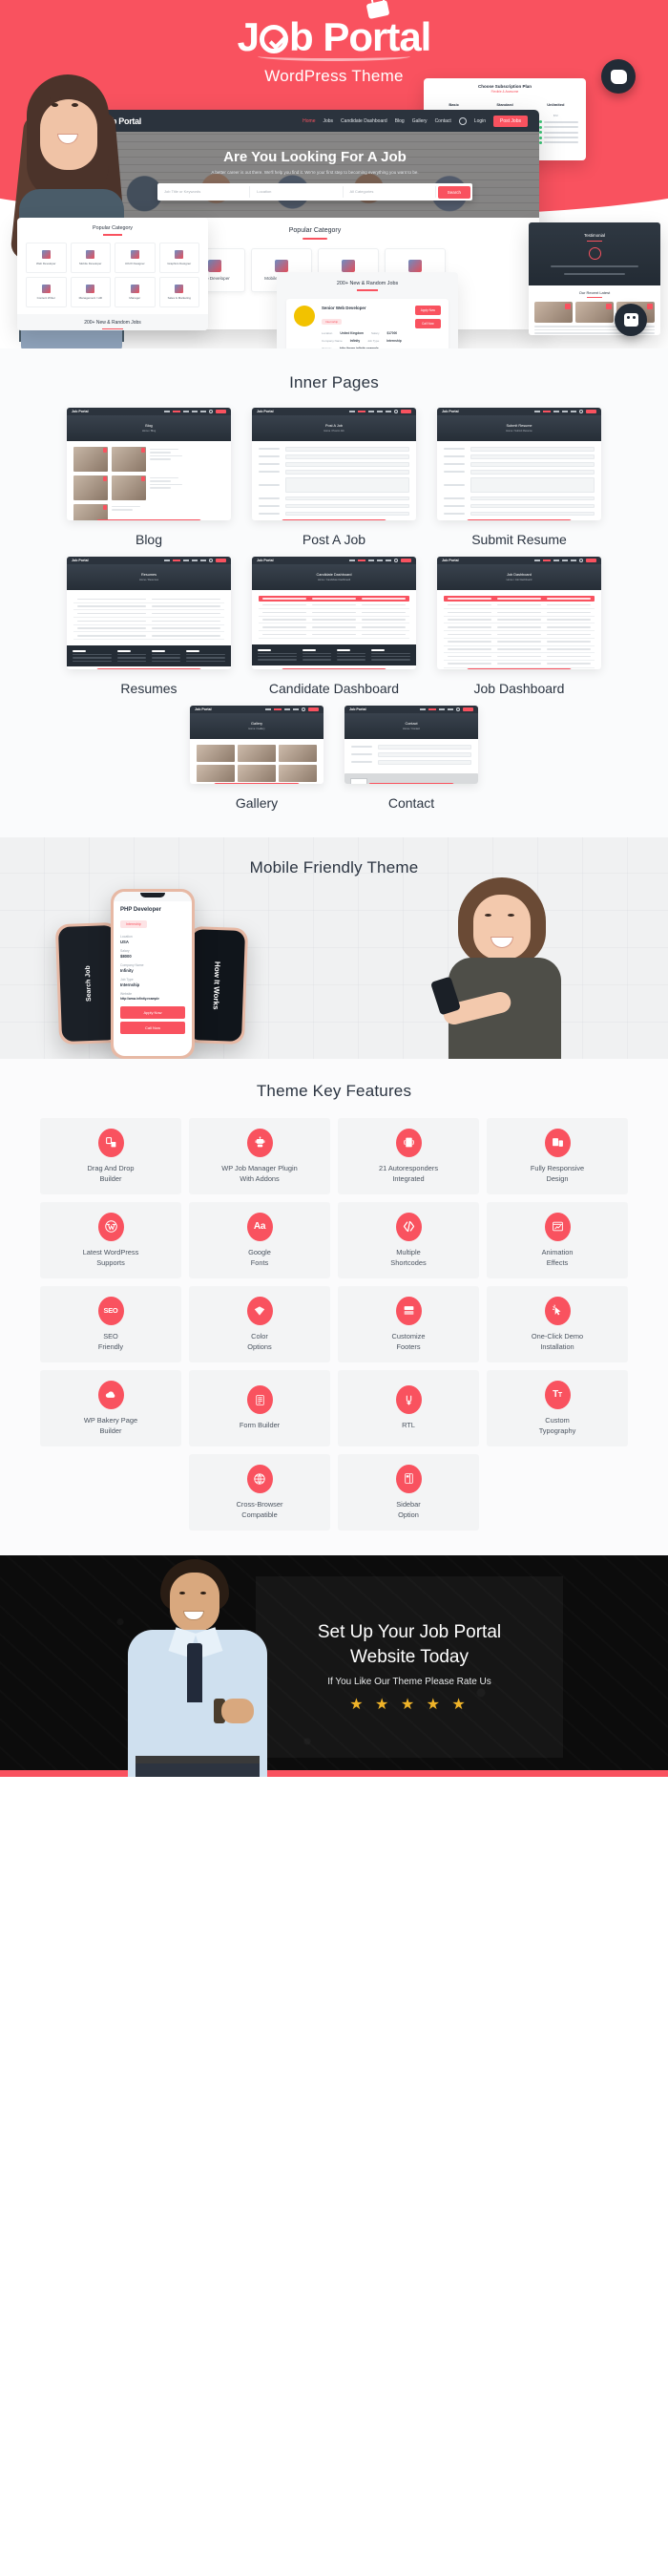 This screenshot has width=668, height=2576. Describe the element at coordinates (110, 1156) in the screenshot. I see `feature-card: Drag And Drop Builder` at that location.